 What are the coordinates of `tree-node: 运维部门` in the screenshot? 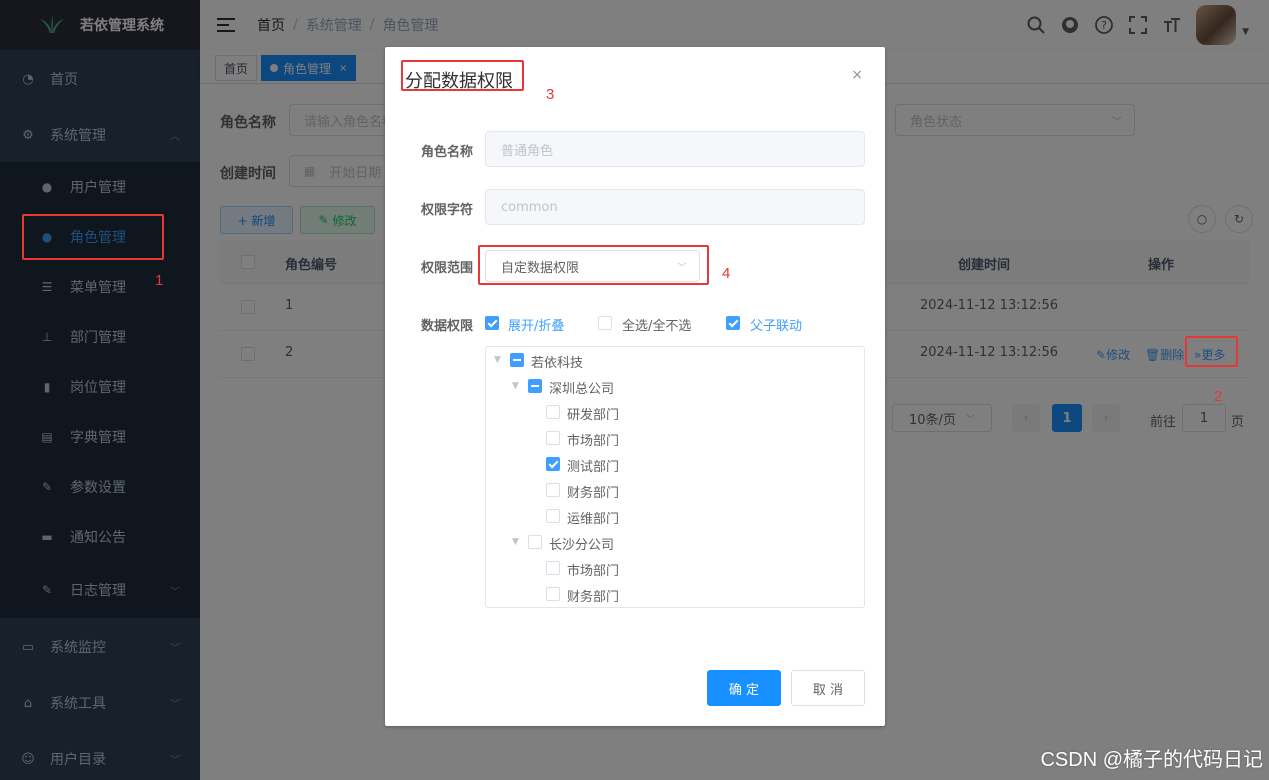 It's located at (675, 516).